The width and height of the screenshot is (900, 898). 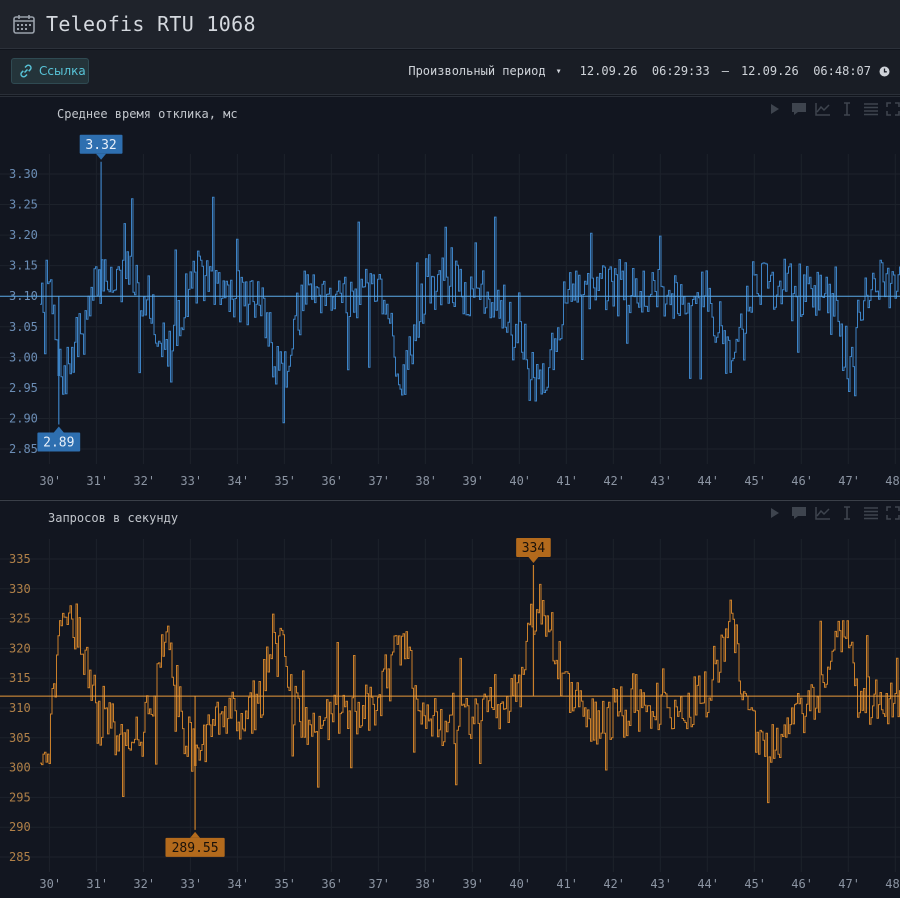 What do you see at coordinates (20, 589) in the screenshot?
I see `y-tick-label: 330` at bounding box center [20, 589].